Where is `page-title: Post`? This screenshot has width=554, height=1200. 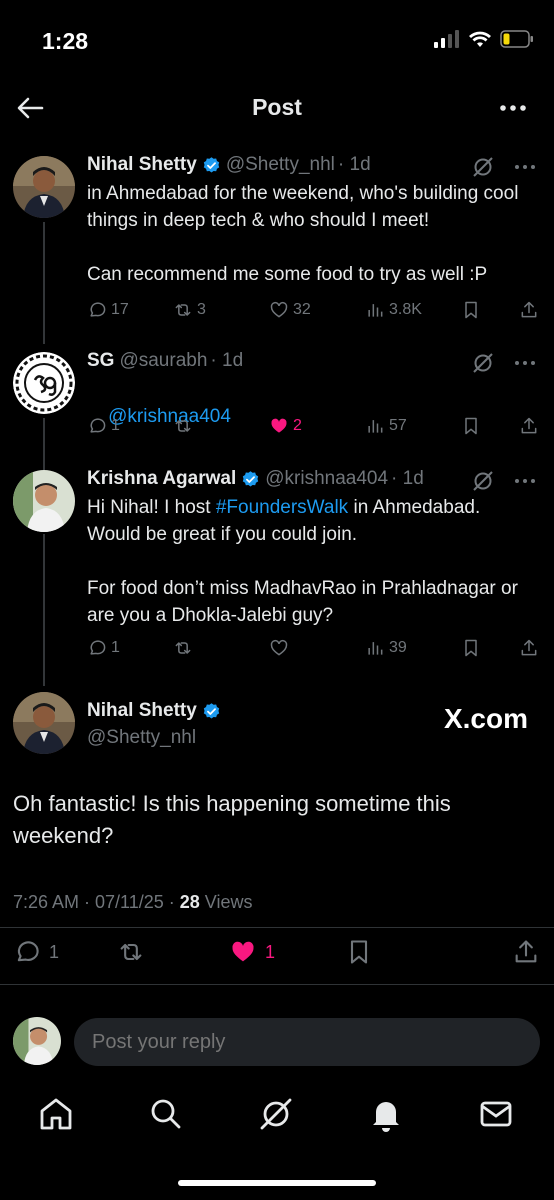
page-title: Post is located at coordinates (277, 107).